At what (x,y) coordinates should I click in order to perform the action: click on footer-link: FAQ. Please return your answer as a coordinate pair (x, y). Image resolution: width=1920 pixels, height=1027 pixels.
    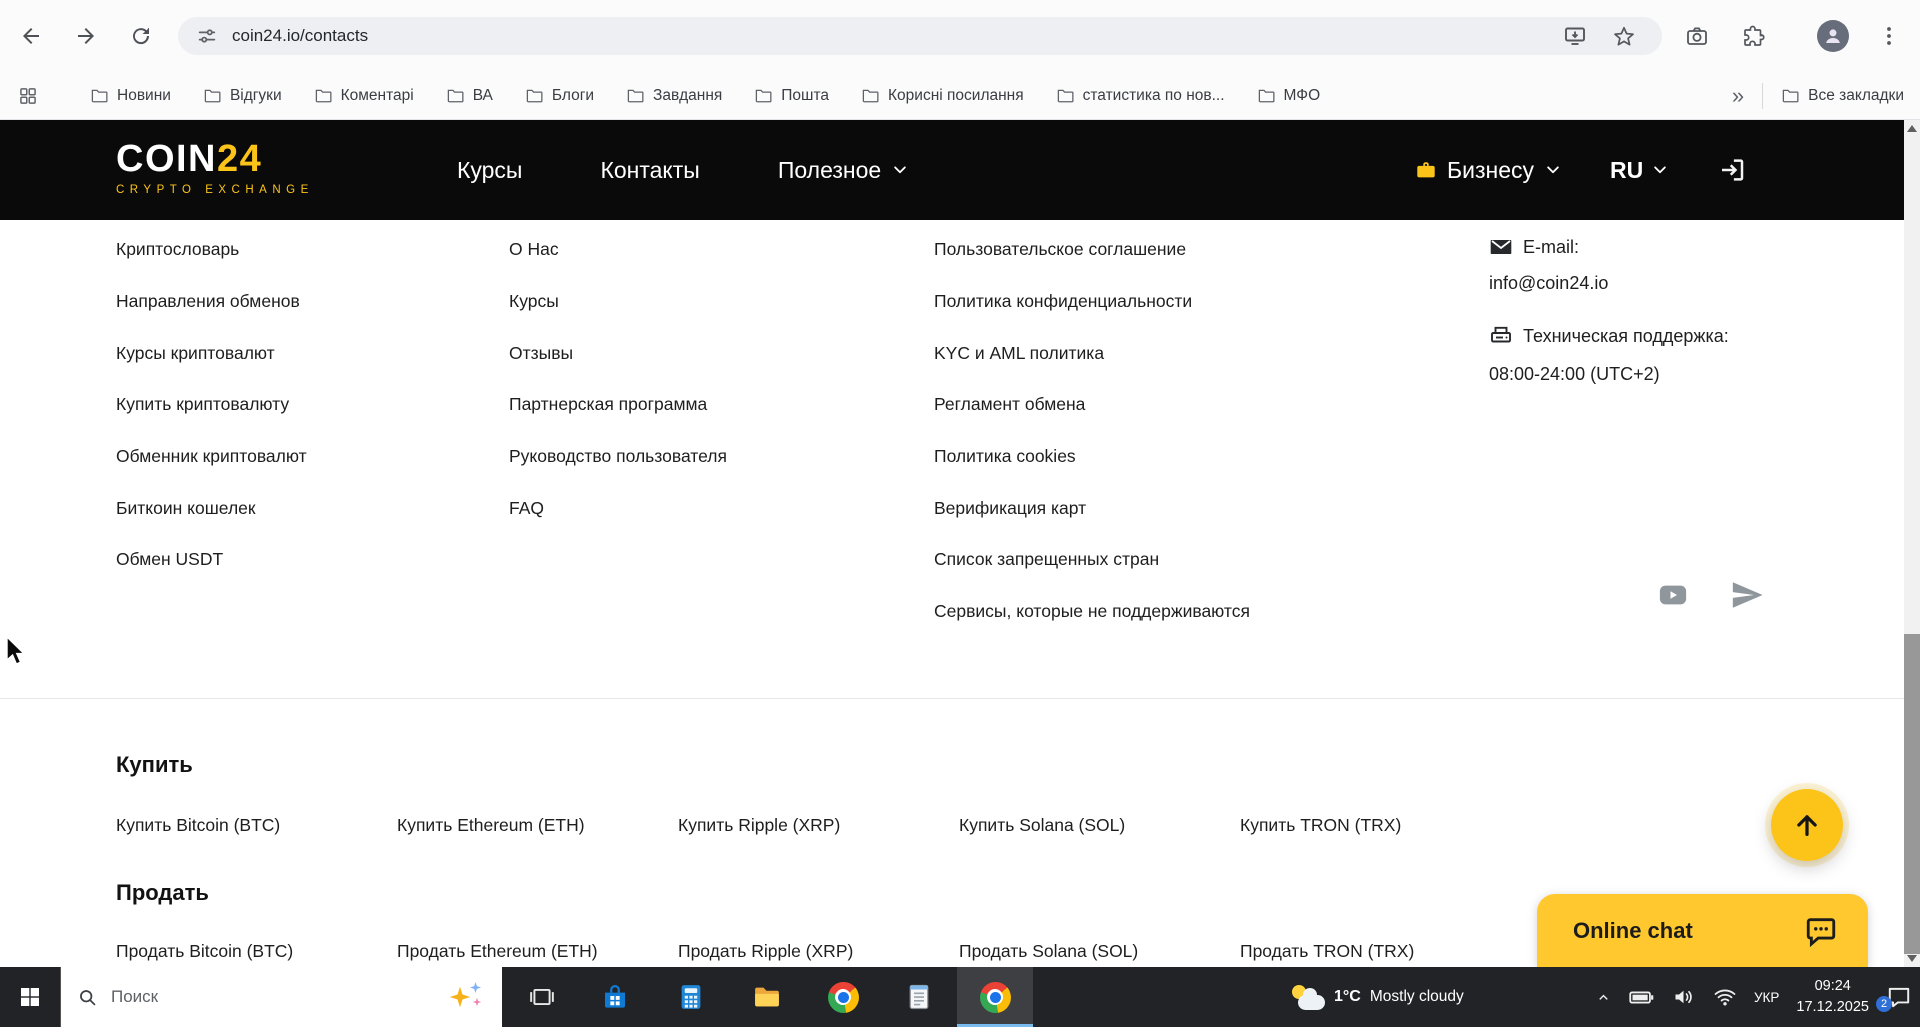
    Looking at the image, I should click on (618, 508).